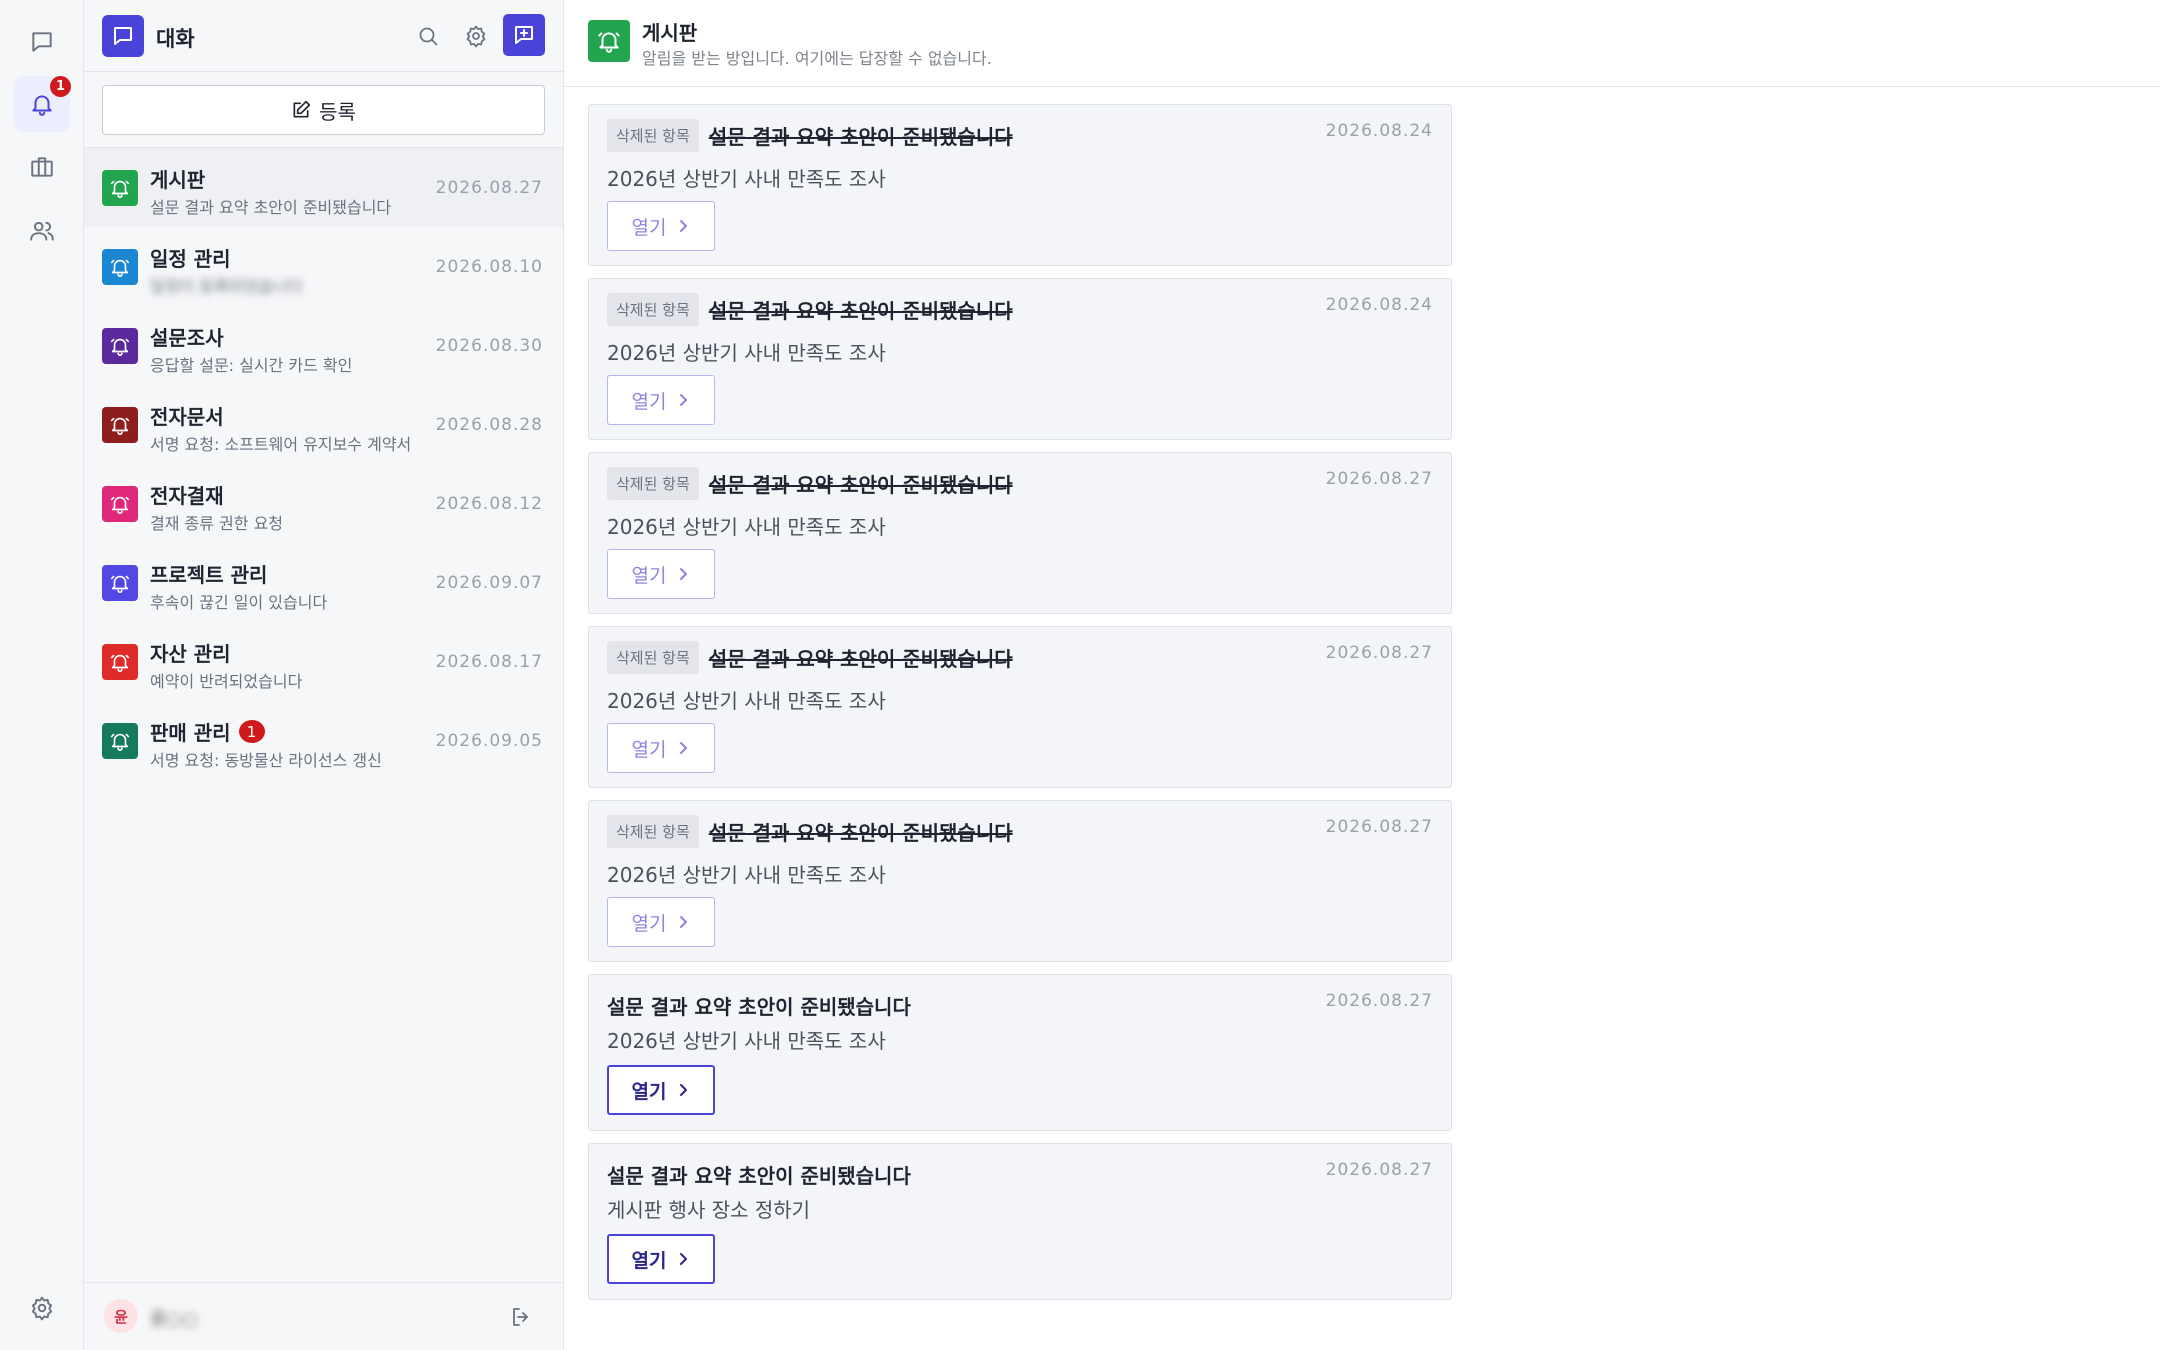  I want to click on room-date: 2026.08.27, so click(489, 188).